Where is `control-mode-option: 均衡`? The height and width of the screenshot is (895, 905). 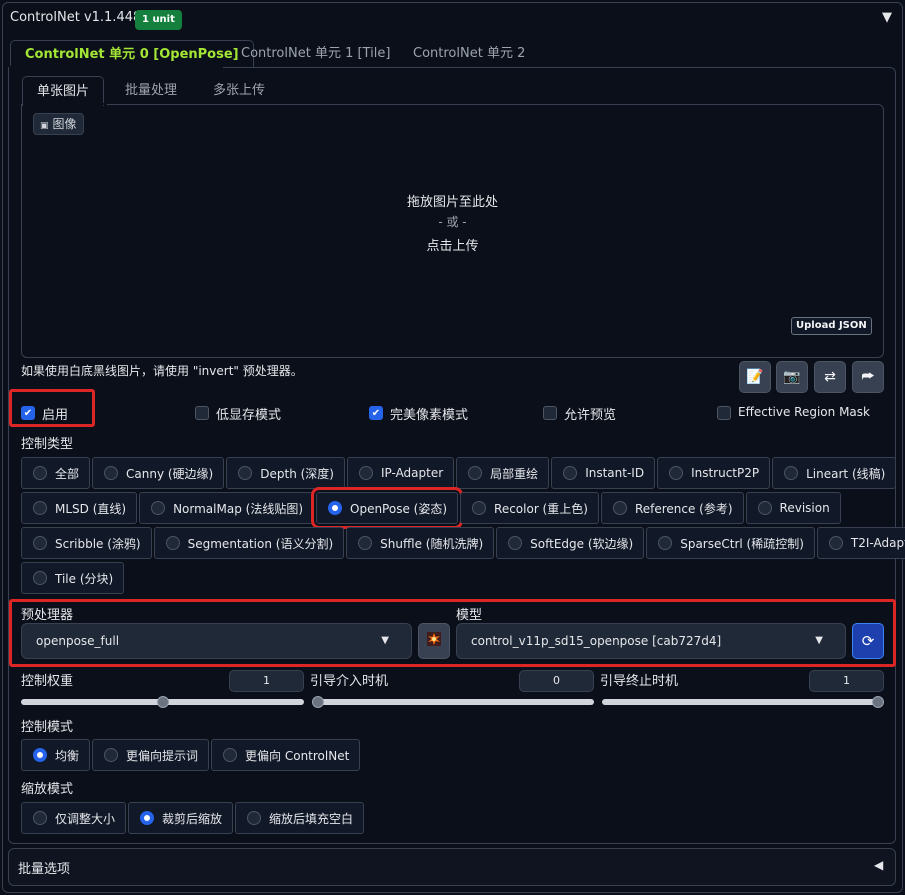 control-mode-option: 均衡 is located at coordinates (56, 755).